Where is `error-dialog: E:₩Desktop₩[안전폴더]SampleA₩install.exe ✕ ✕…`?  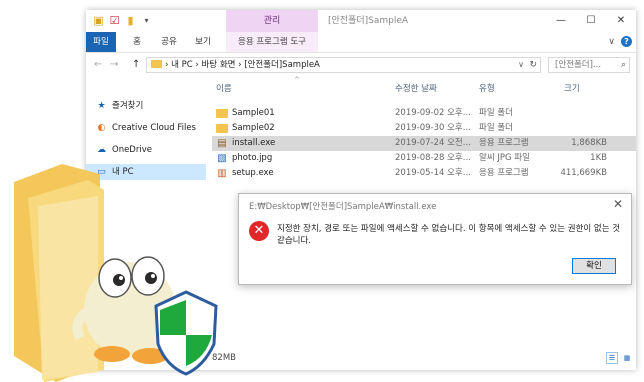
error-dialog: E:₩Desktop₩[안전폴더]SampleA₩install.exe ✕ ✕… is located at coordinates (435, 239).